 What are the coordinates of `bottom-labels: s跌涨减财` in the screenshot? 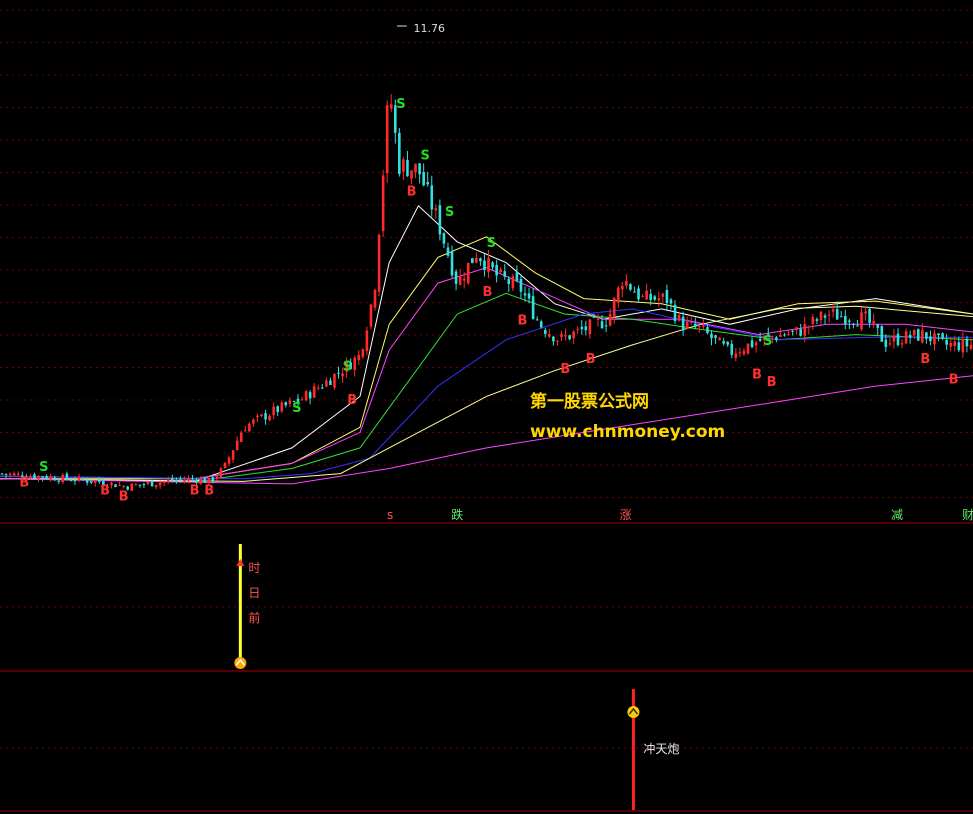 It's located at (680, 514).